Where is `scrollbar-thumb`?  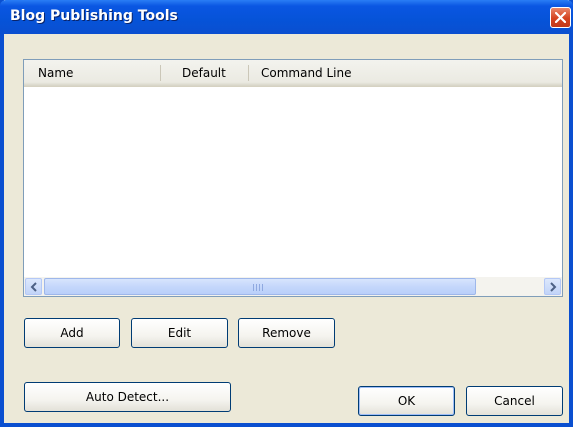
scrollbar-thumb is located at coordinates (260, 286).